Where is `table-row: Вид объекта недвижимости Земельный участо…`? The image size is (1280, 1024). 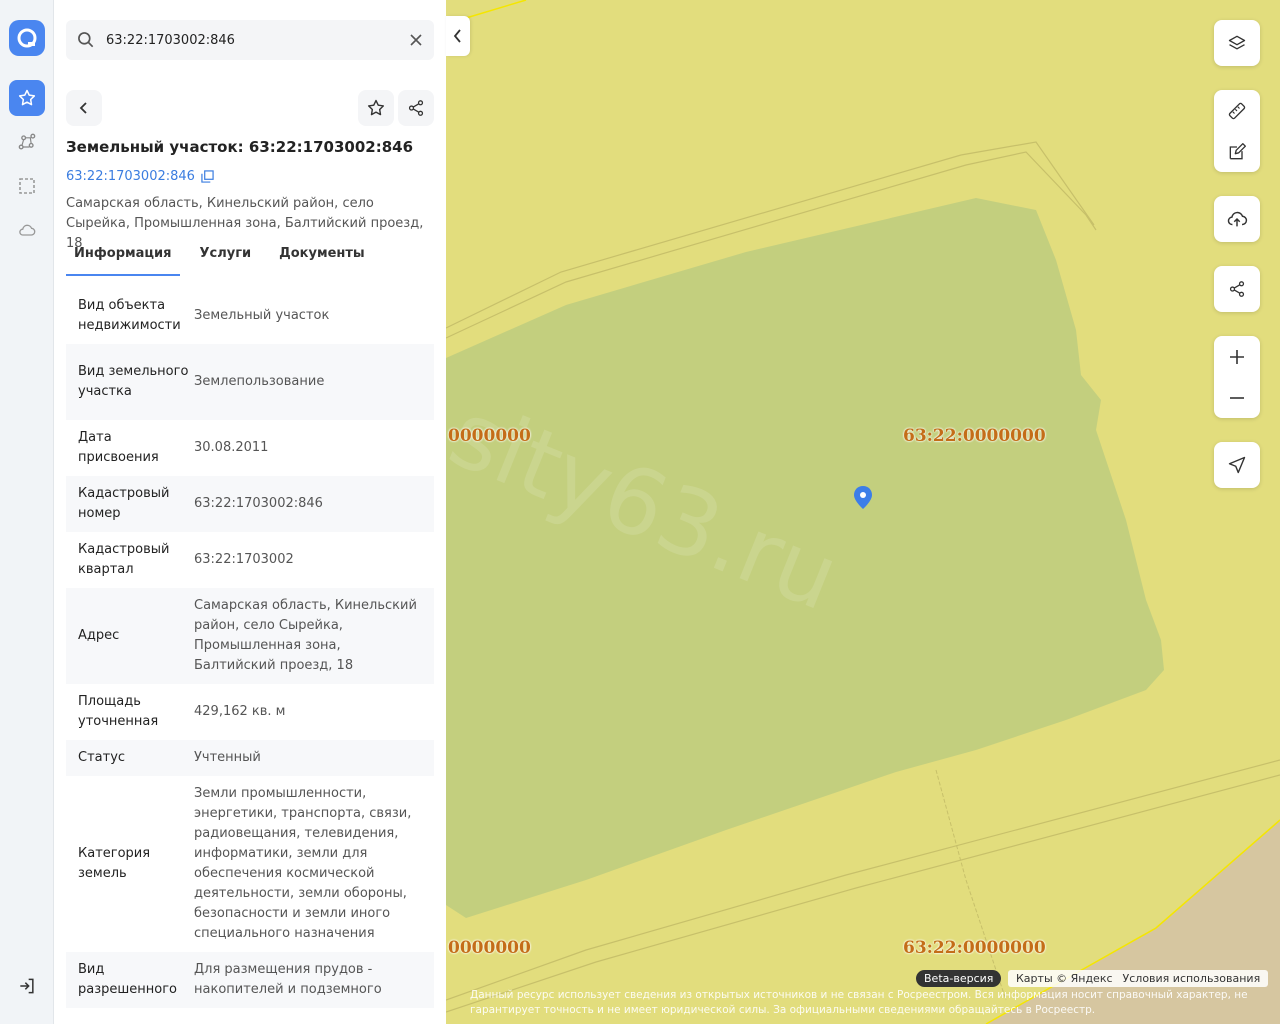 table-row: Вид объекта недвижимости Земельный участо… is located at coordinates (250, 316).